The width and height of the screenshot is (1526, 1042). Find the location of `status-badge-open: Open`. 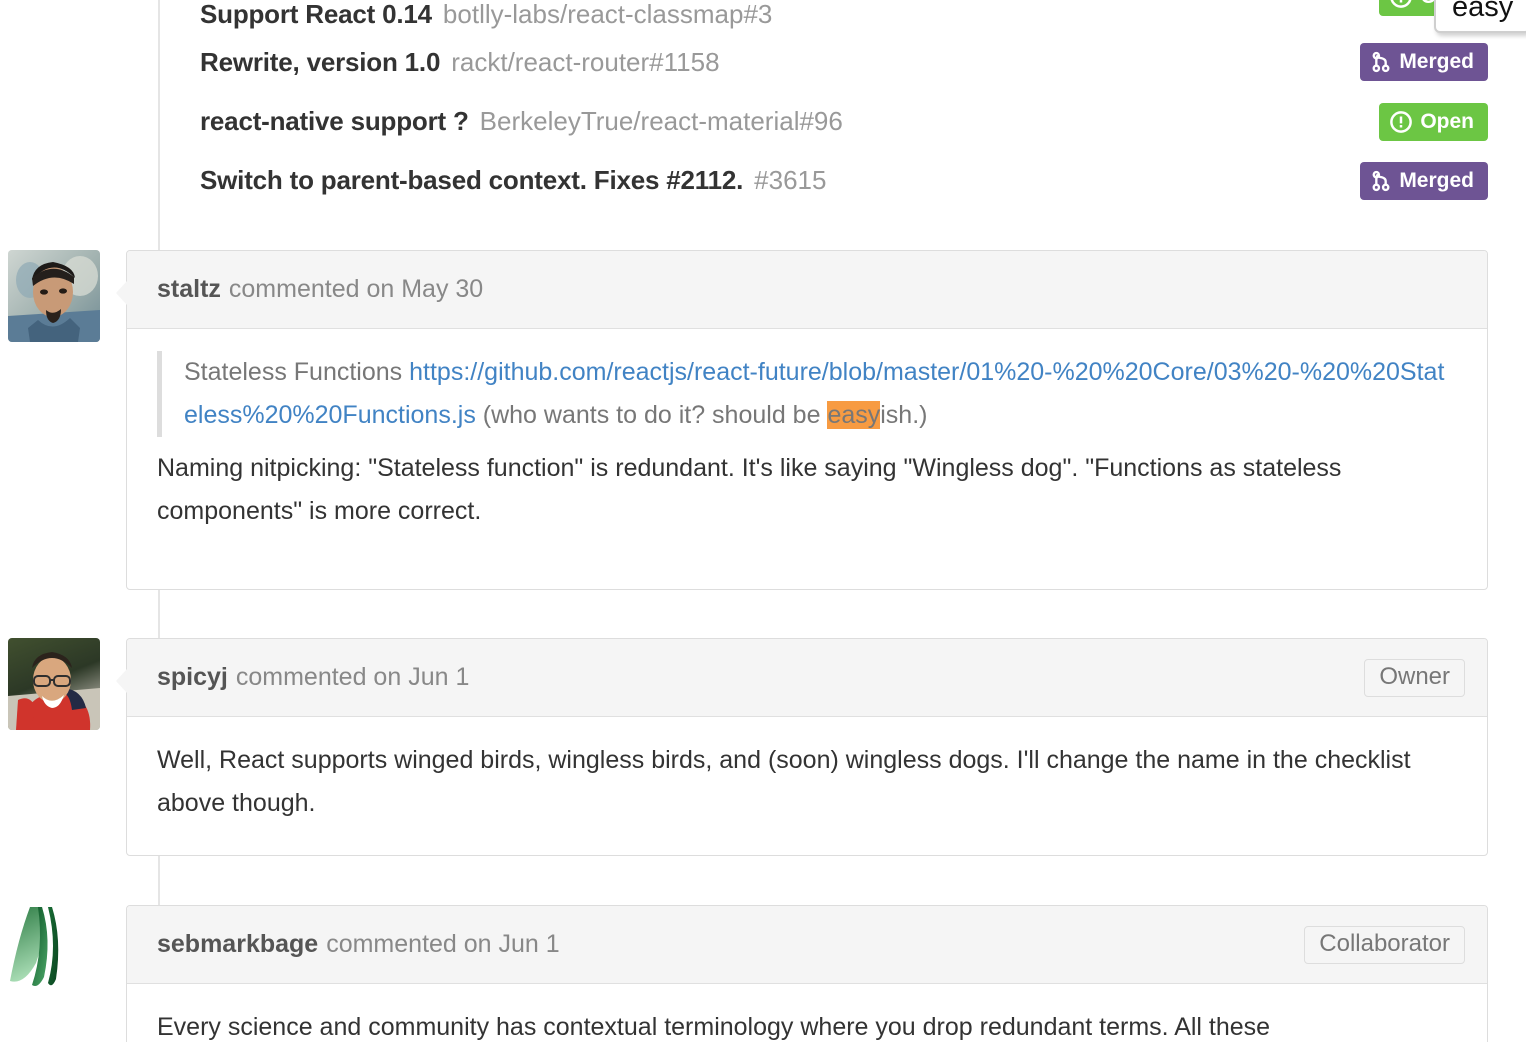

status-badge-open: Open is located at coordinates (1433, 122).